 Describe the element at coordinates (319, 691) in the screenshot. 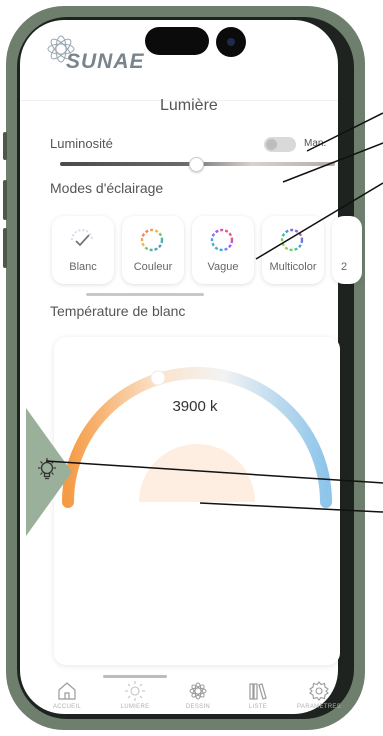

I see `gear-icon` at that location.